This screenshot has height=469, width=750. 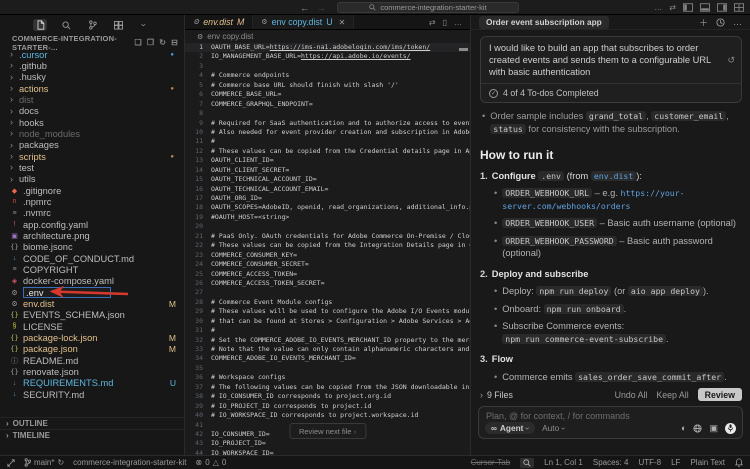 I want to click on close-tab-icon: ✕, so click(x=342, y=22).